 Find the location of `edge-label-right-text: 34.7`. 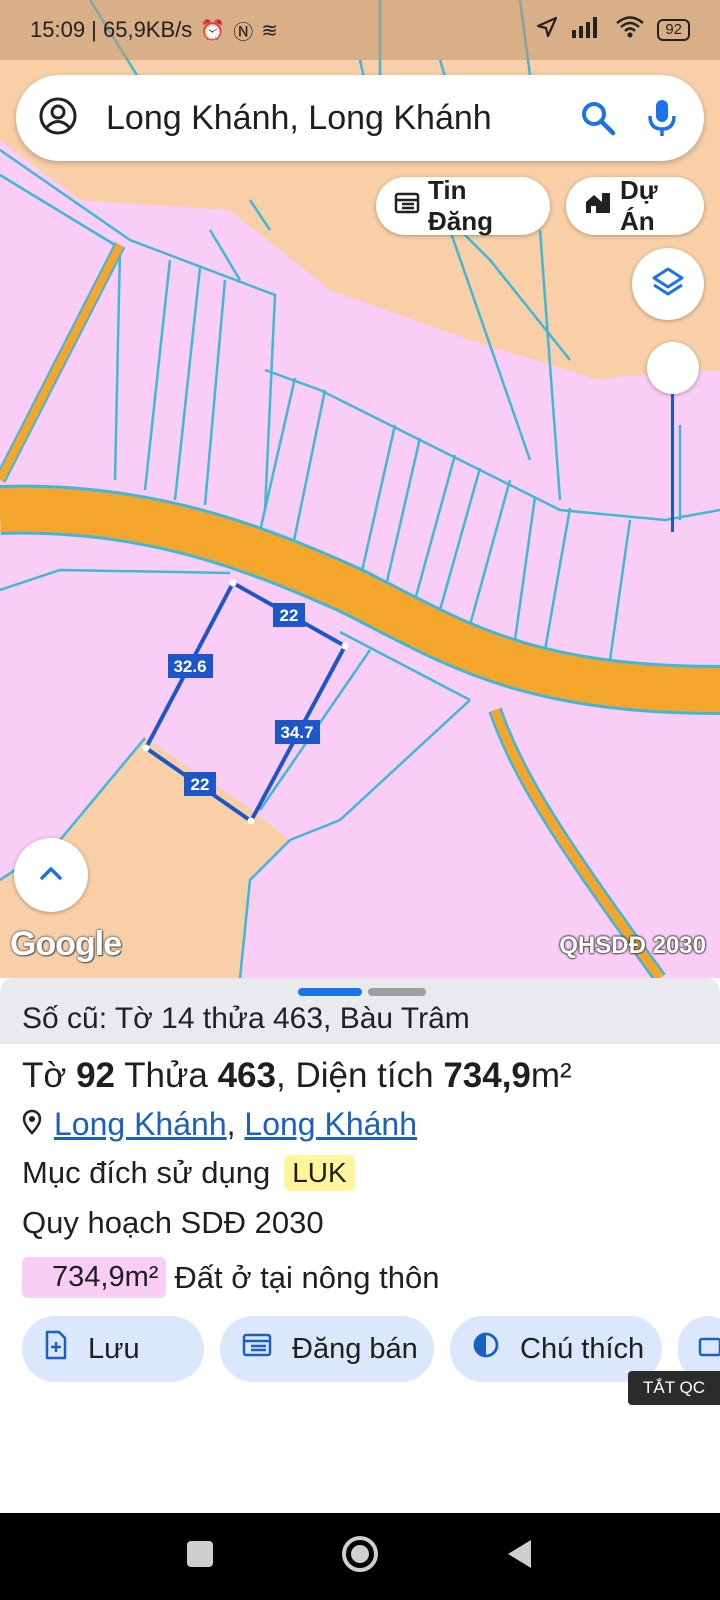

edge-label-right-text: 34.7 is located at coordinates (296, 732).